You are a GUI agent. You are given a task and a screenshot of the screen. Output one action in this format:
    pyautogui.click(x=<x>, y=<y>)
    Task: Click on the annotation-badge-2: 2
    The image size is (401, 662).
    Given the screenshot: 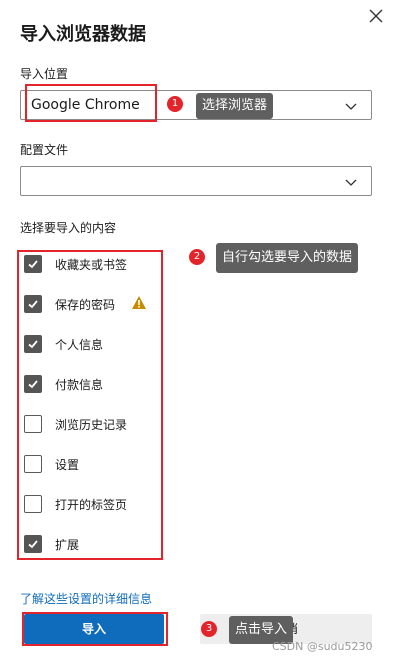 What is the action you would take?
    pyautogui.click(x=197, y=257)
    